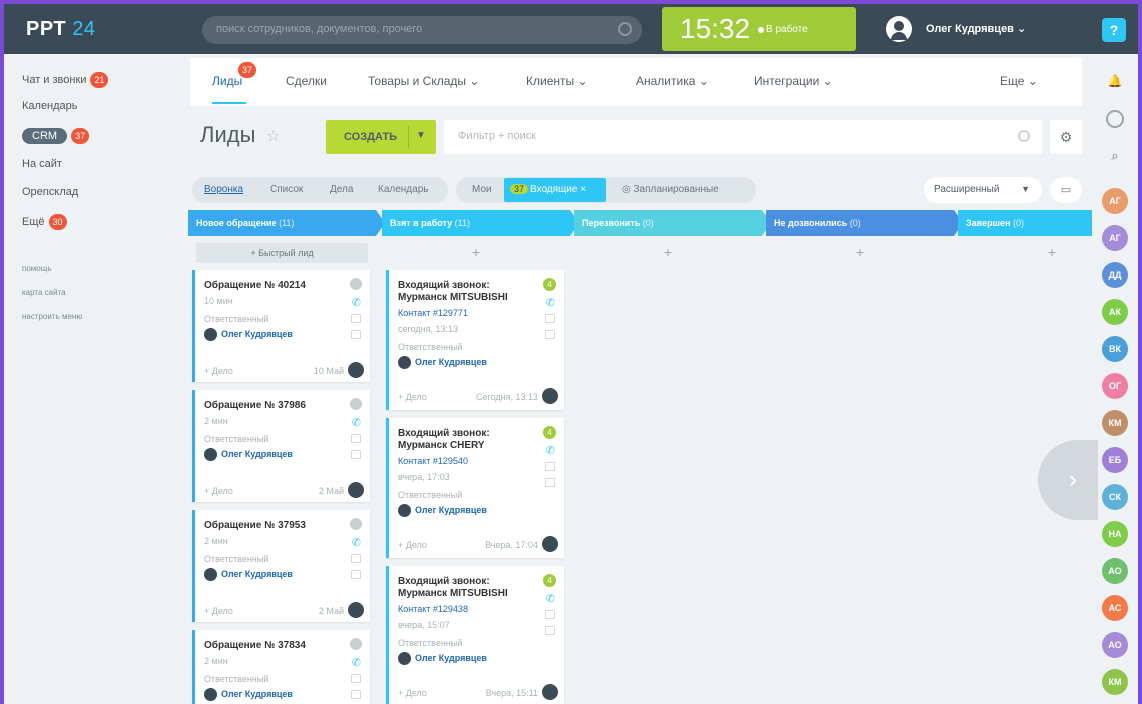 This screenshot has width=1142, height=704. I want to click on menu-item-crm: CRM 37, so click(56, 136).